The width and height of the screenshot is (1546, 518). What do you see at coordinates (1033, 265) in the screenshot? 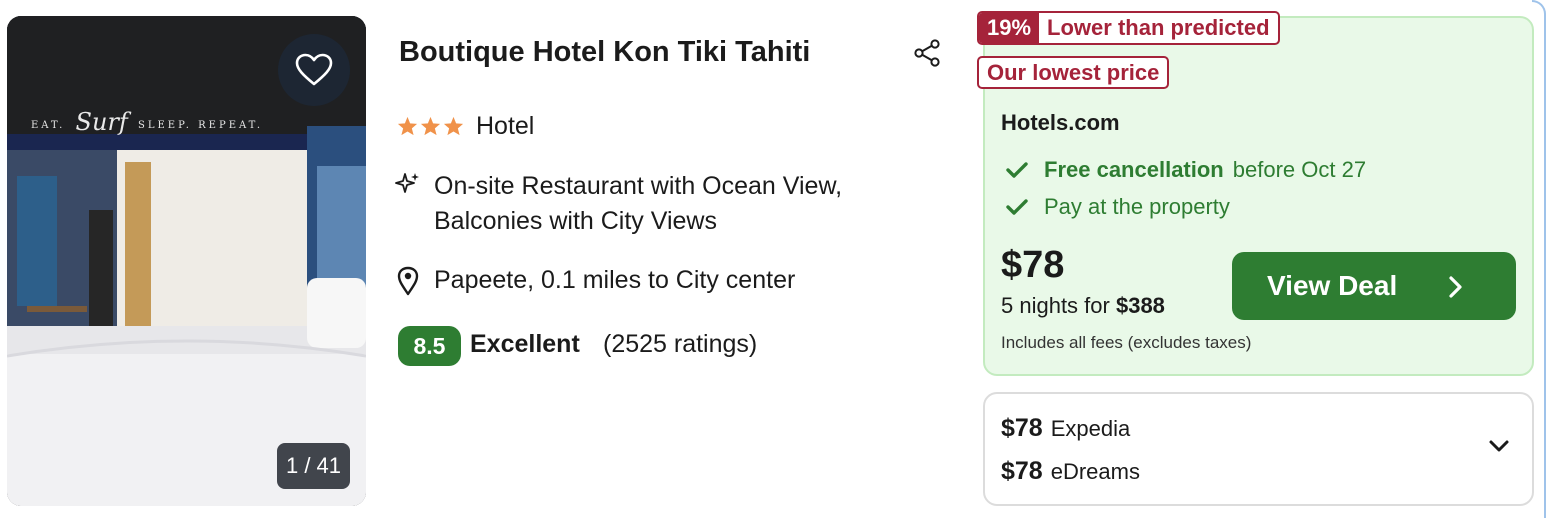
I see `nightly-price: $78` at bounding box center [1033, 265].